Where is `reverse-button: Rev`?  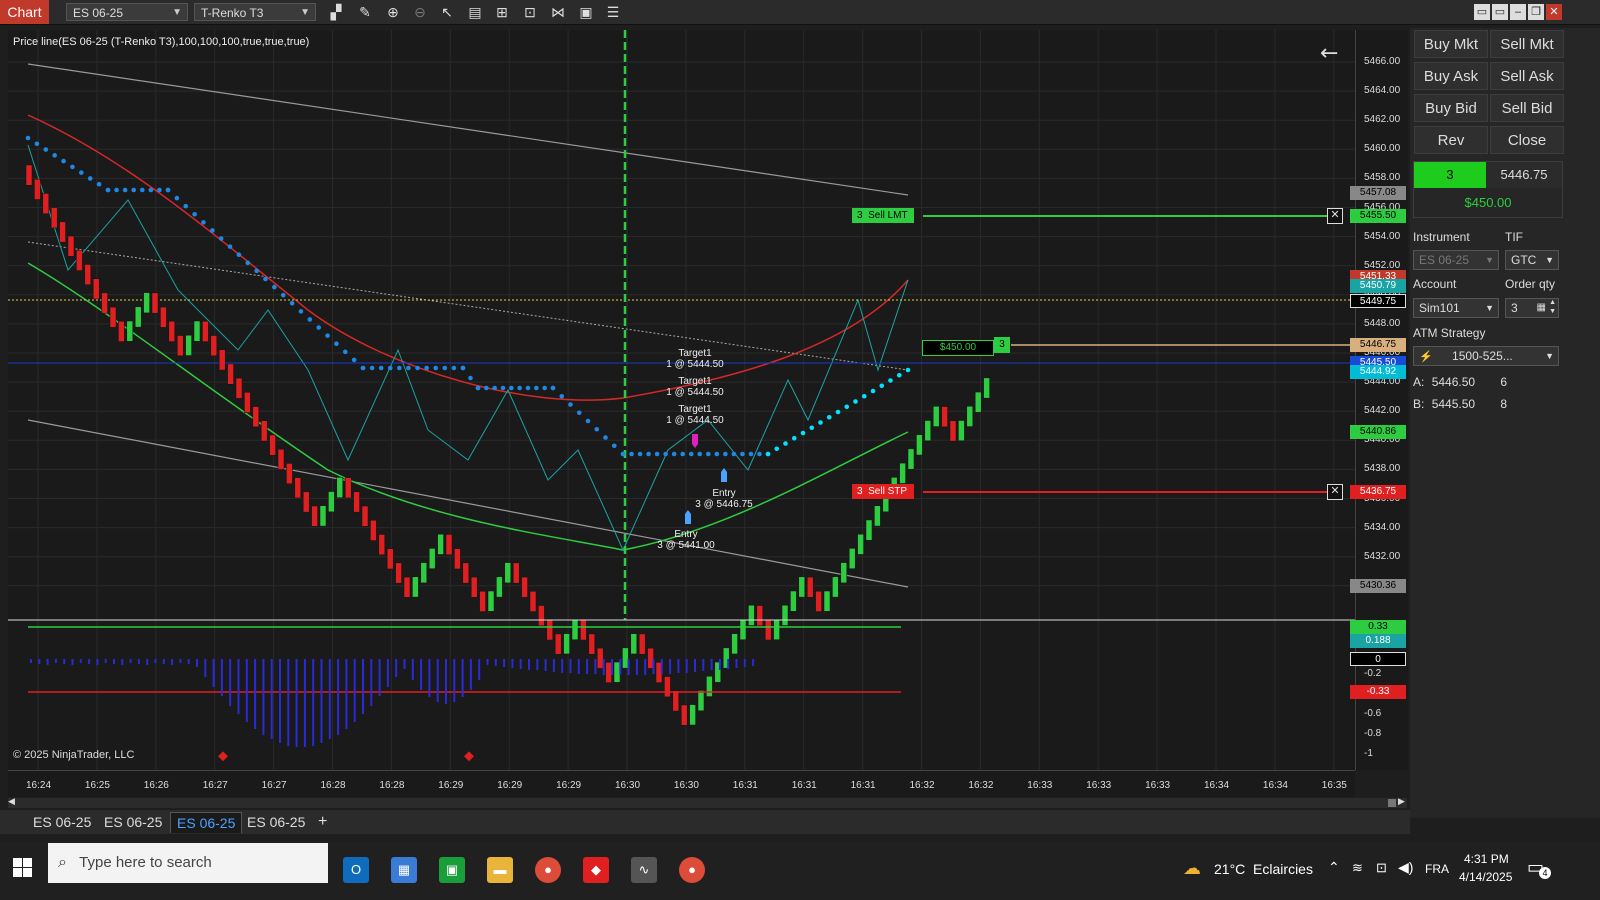
reverse-button: Rev is located at coordinates (1451, 140).